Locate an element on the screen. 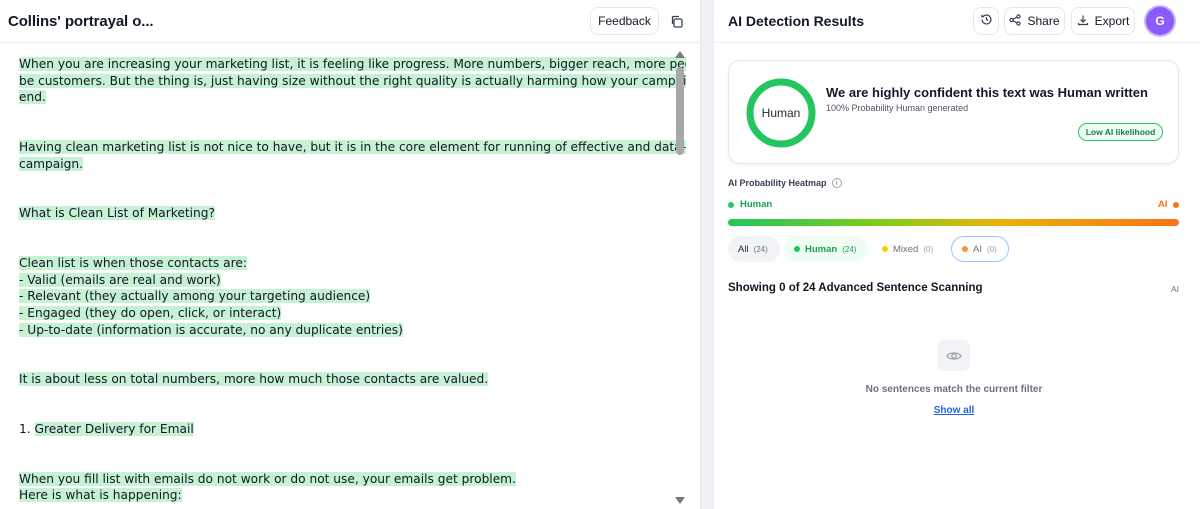 The height and width of the screenshot is (509, 1200). highlighted-sentence: end. is located at coordinates (32, 97).